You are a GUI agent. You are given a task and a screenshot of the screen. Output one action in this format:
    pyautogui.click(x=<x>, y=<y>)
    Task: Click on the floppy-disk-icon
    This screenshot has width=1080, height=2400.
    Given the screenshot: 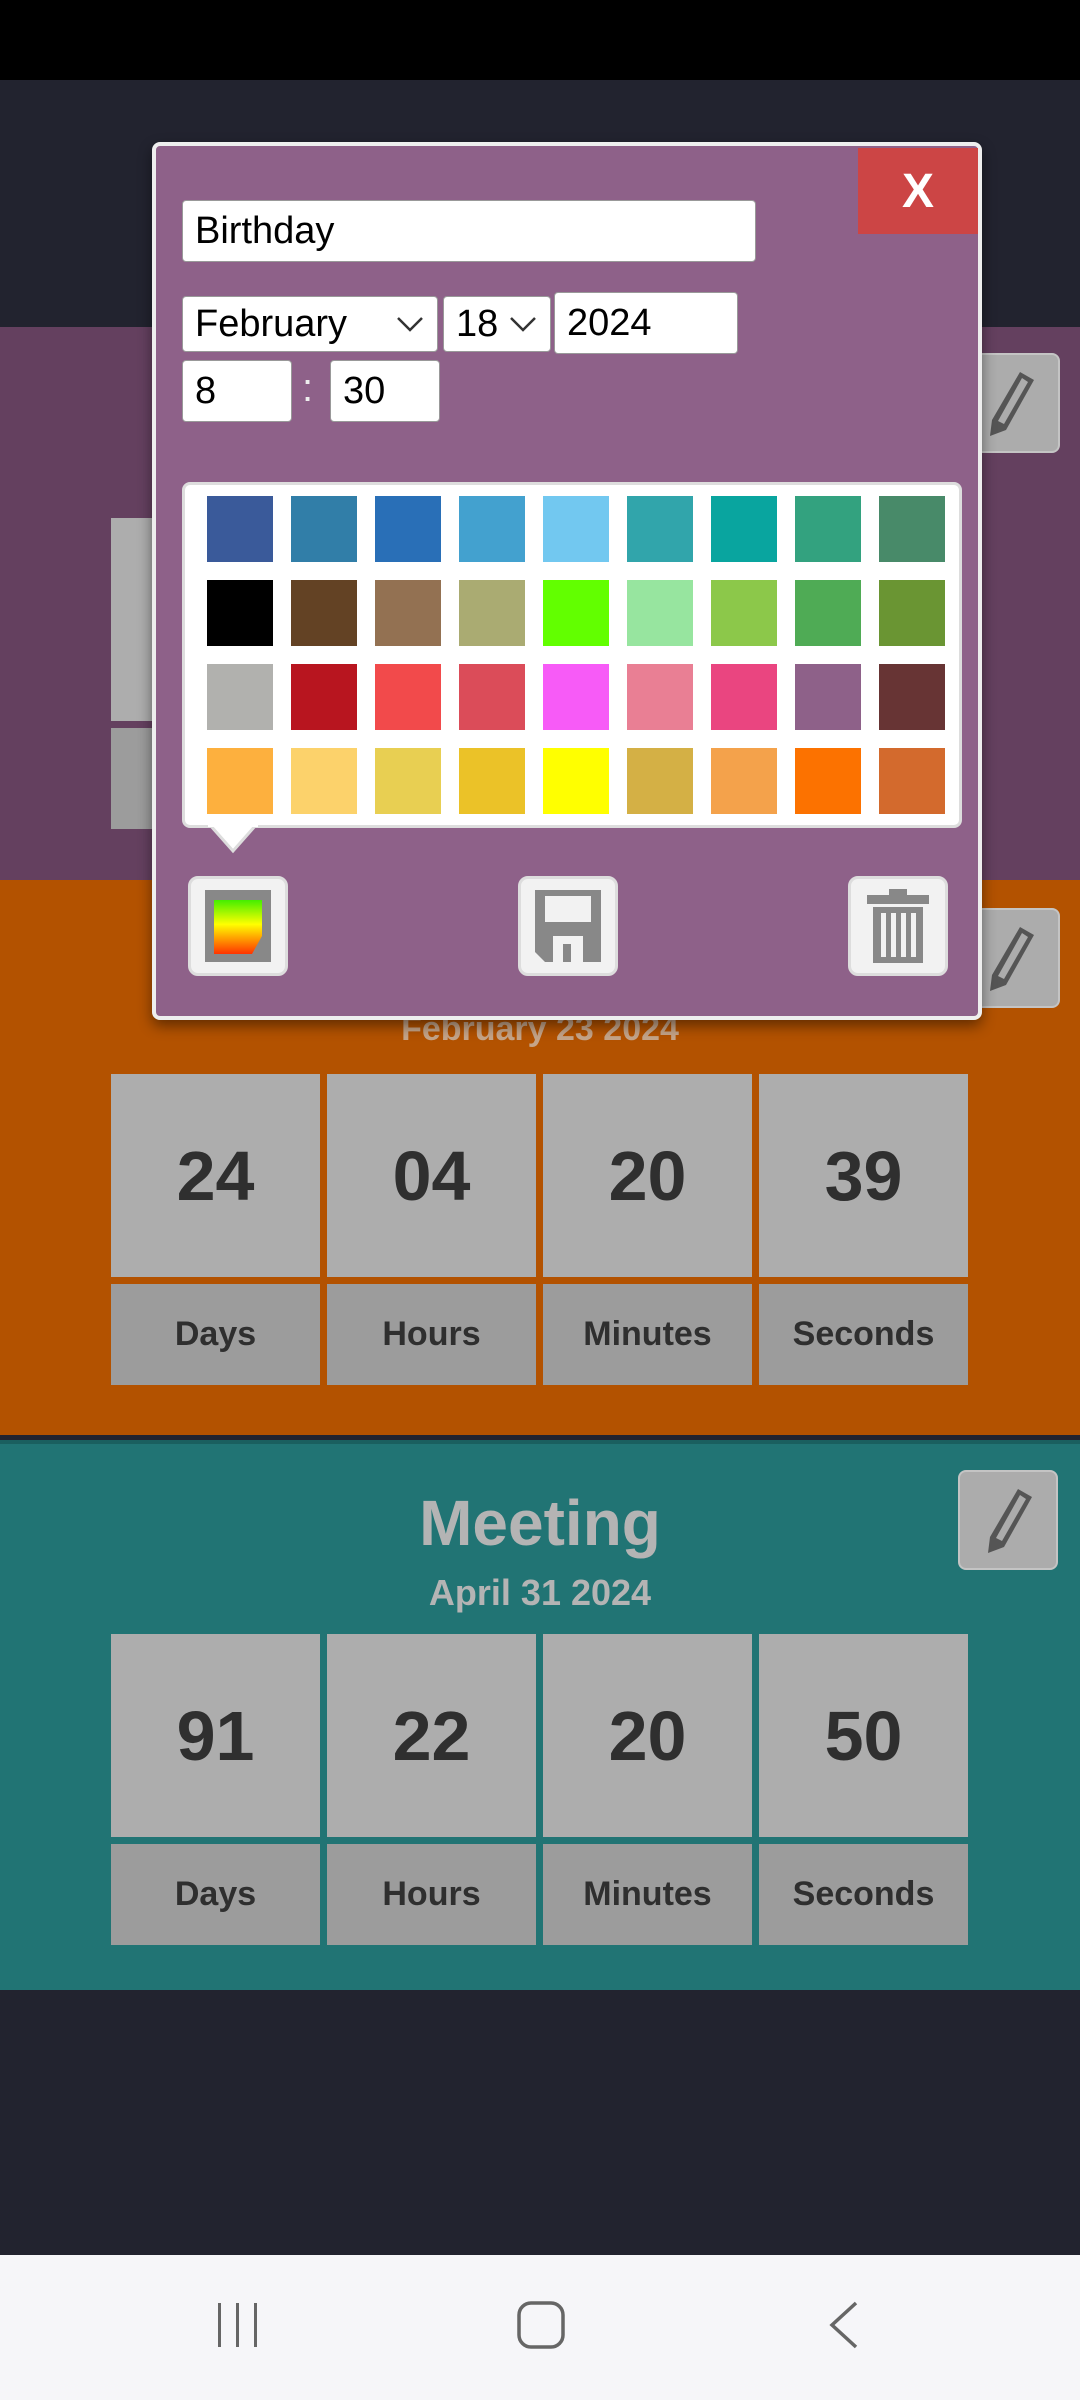 What is the action you would take?
    pyautogui.click(x=568, y=926)
    